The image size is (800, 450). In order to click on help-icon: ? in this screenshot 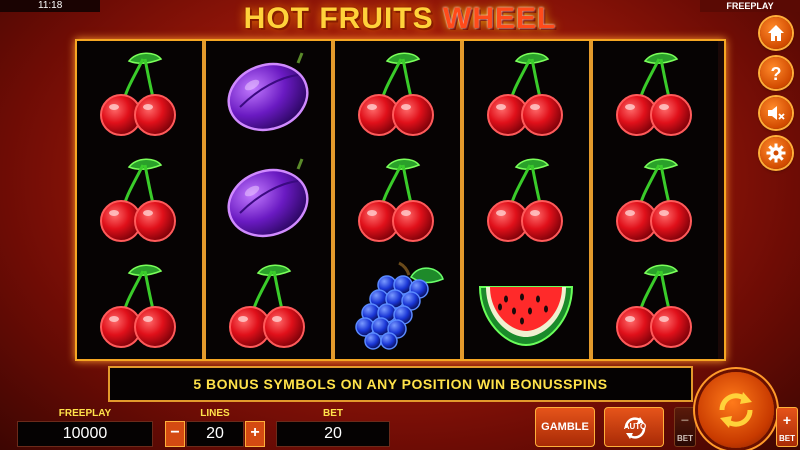, I will do `click(776, 73)`.